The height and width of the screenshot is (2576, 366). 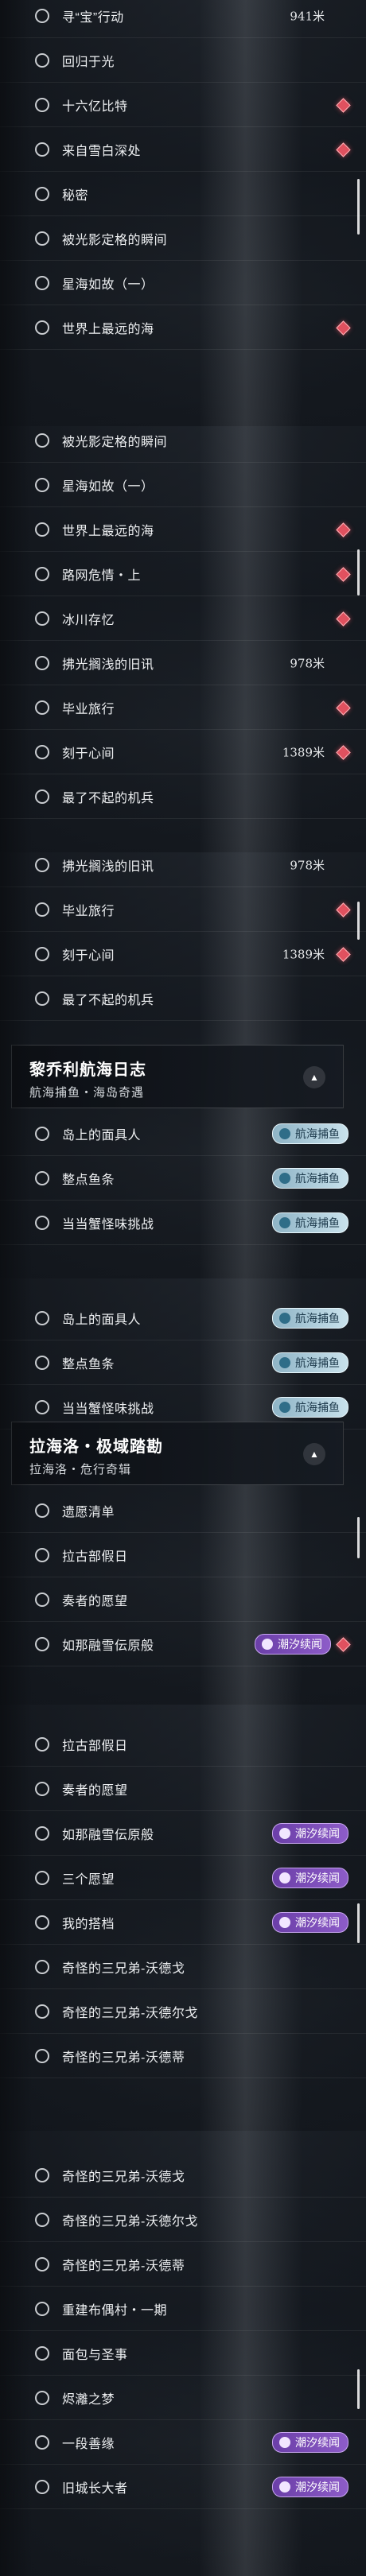 What do you see at coordinates (183, 60) in the screenshot?
I see `quest-row: 回归于光` at bounding box center [183, 60].